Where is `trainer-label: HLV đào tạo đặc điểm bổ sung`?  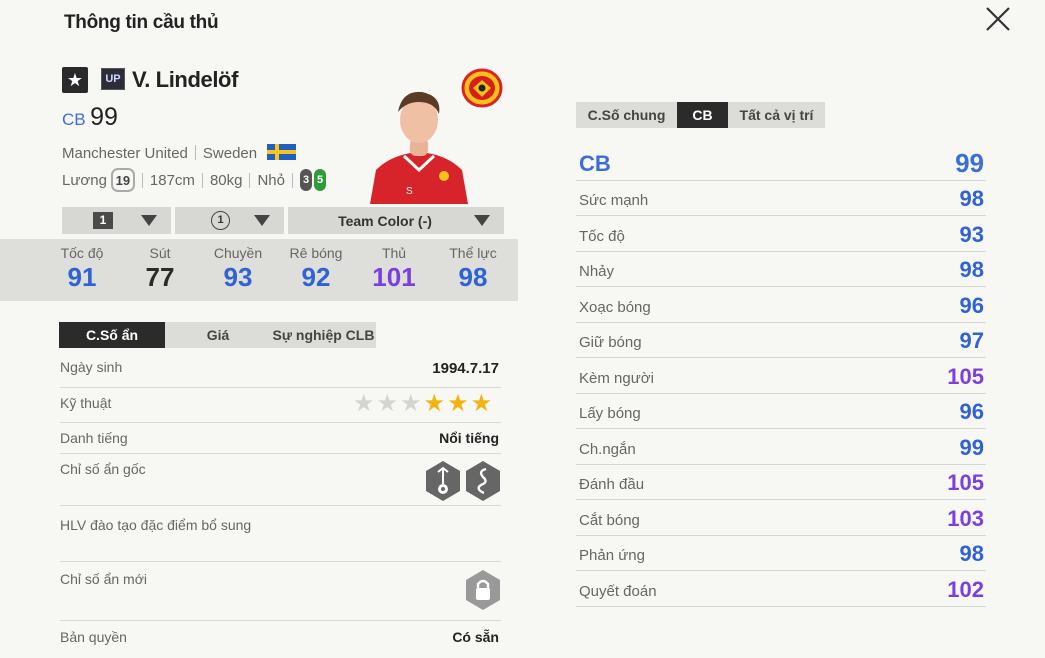
trainer-label: HLV đào tạo đặc điểm bổ sung is located at coordinates (156, 525).